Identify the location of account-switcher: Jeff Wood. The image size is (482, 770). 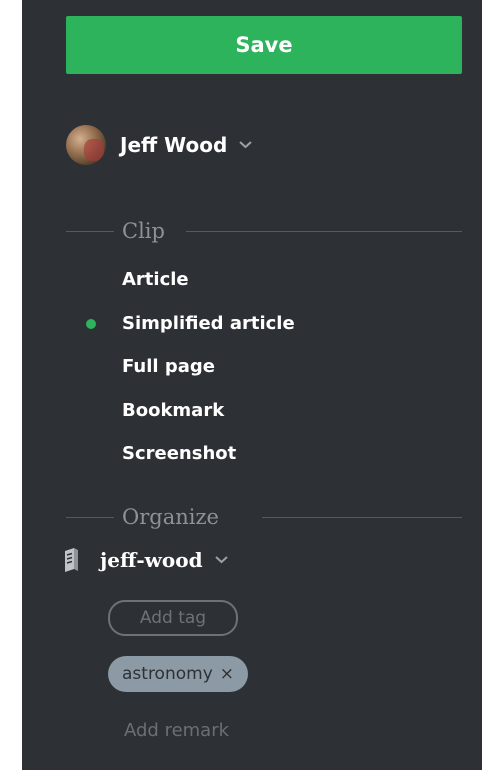
(159, 145).